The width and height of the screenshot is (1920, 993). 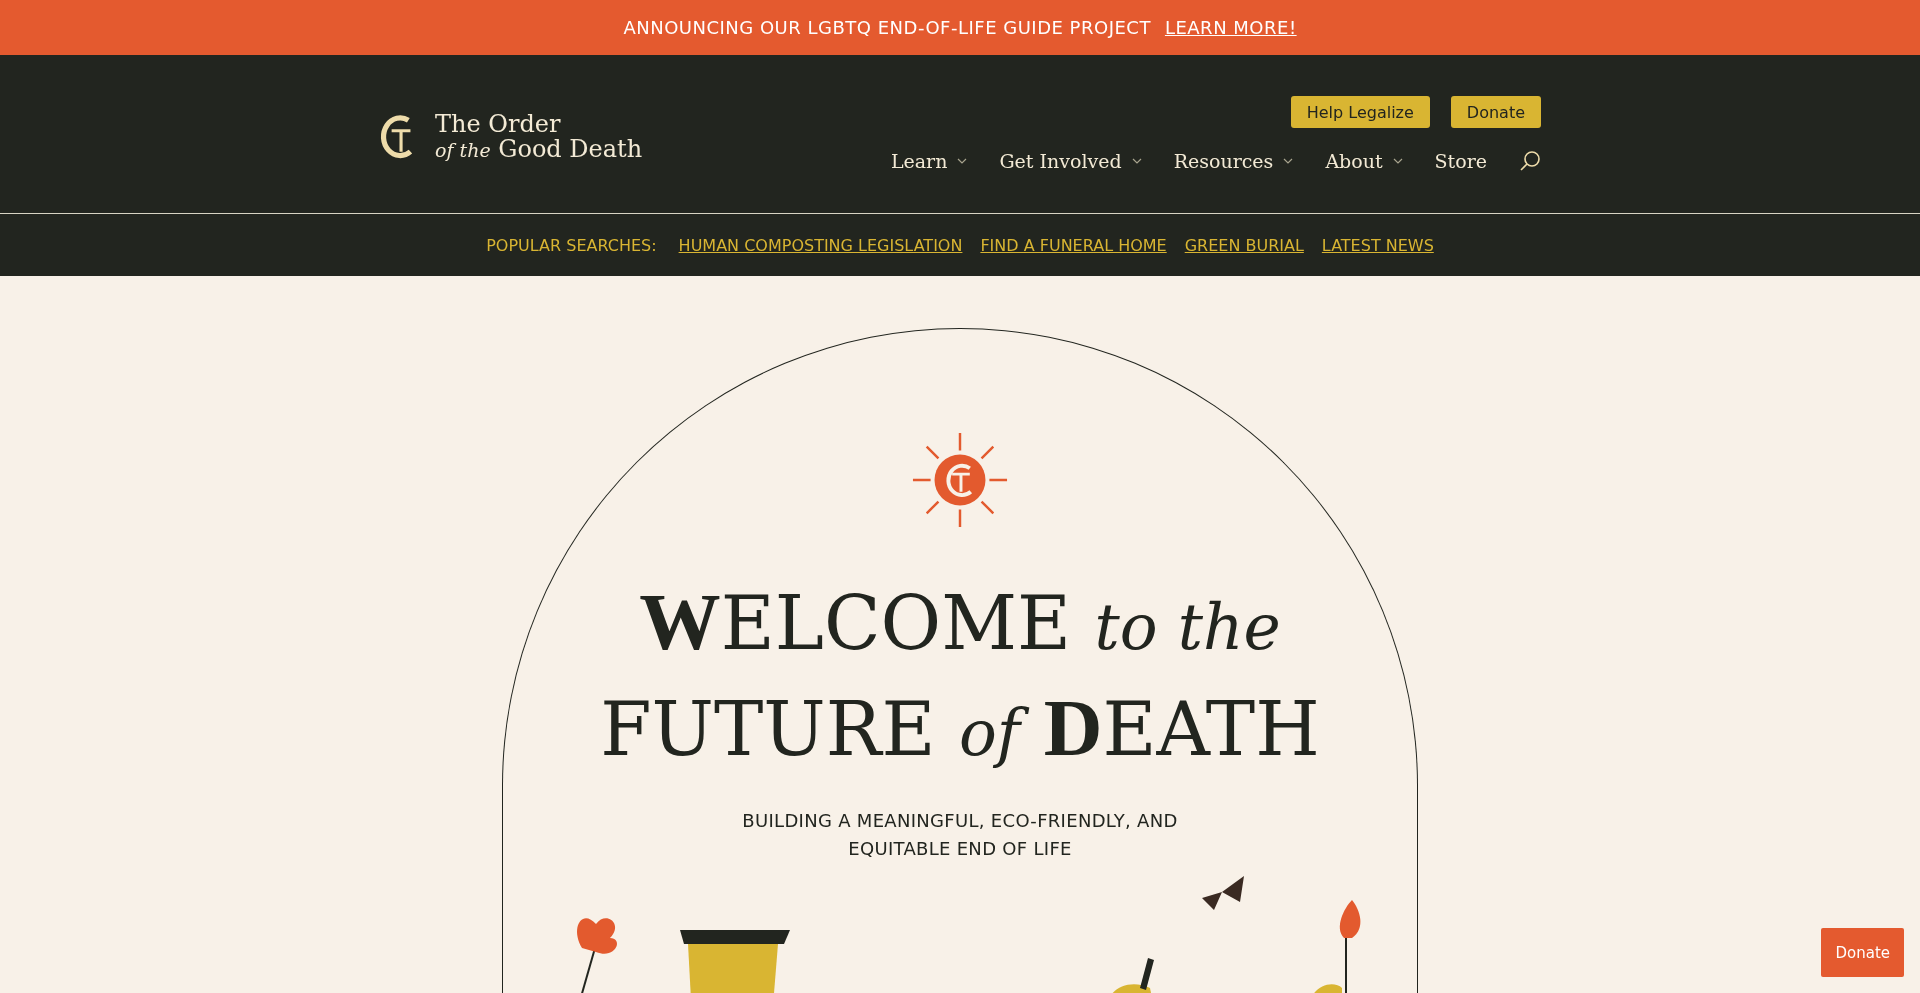 What do you see at coordinates (539, 137) in the screenshot?
I see `logo-text: The Order of the Good Death` at bounding box center [539, 137].